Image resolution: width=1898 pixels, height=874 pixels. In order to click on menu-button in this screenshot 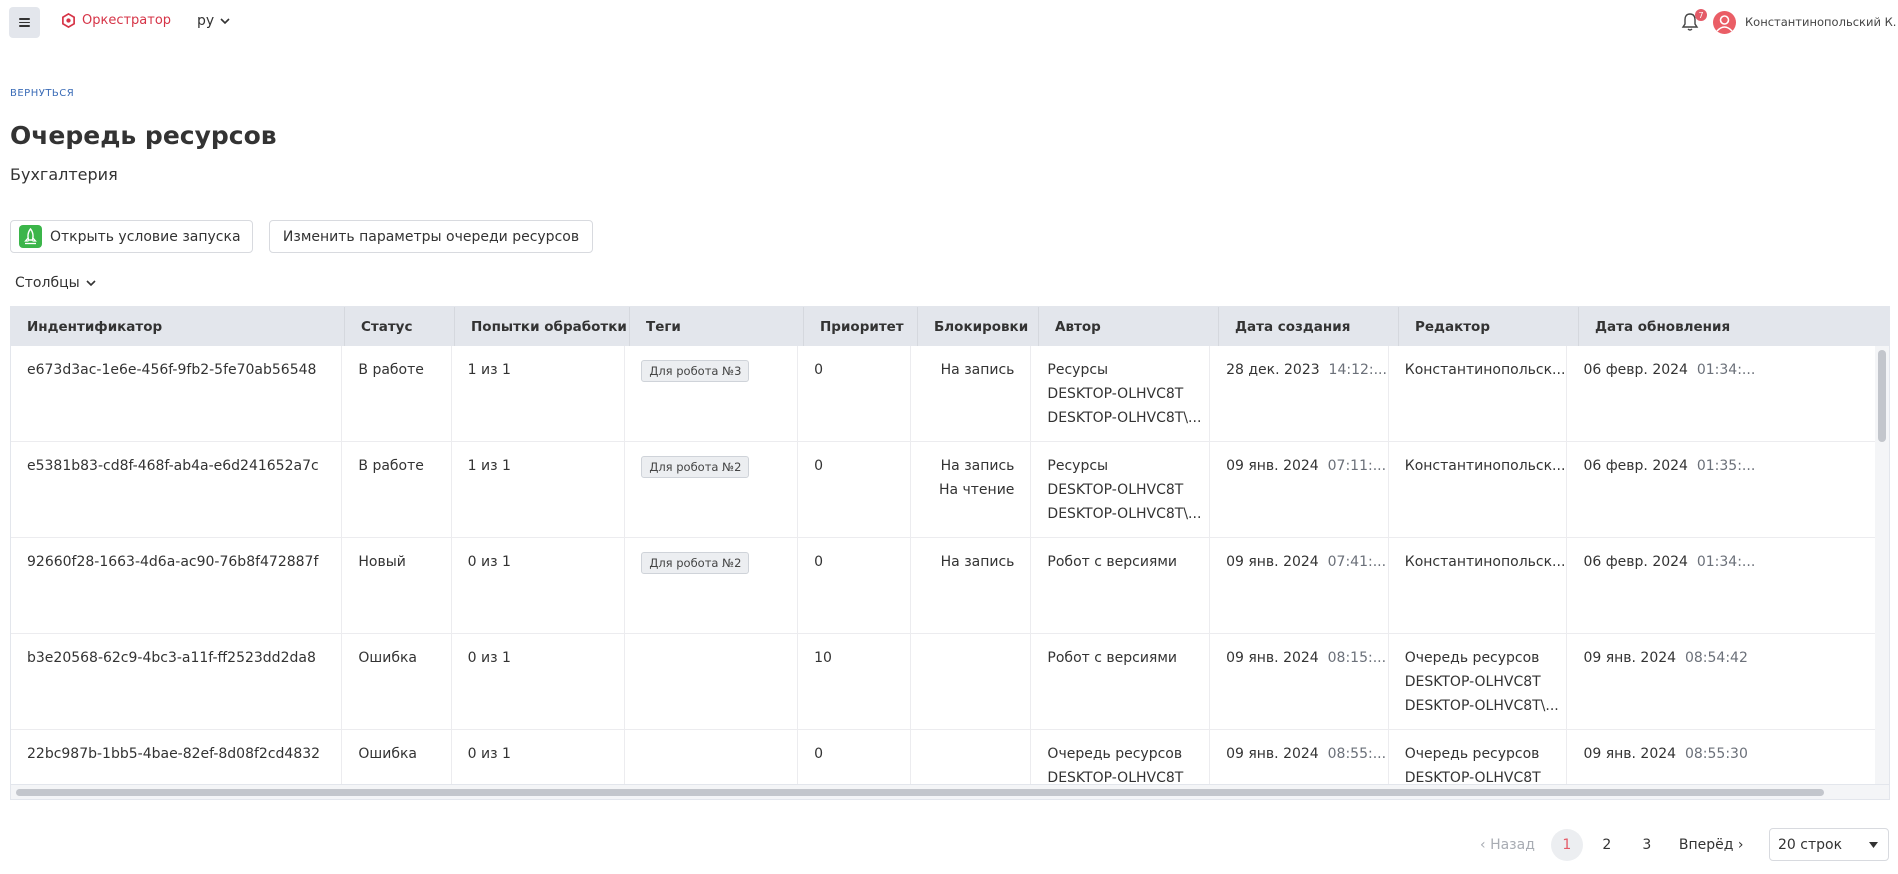, I will do `click(24, 22)`.